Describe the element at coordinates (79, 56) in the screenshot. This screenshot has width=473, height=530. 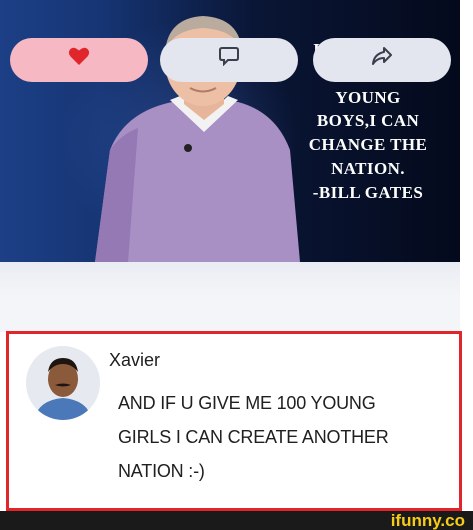
I see `heart-icon` at that location.